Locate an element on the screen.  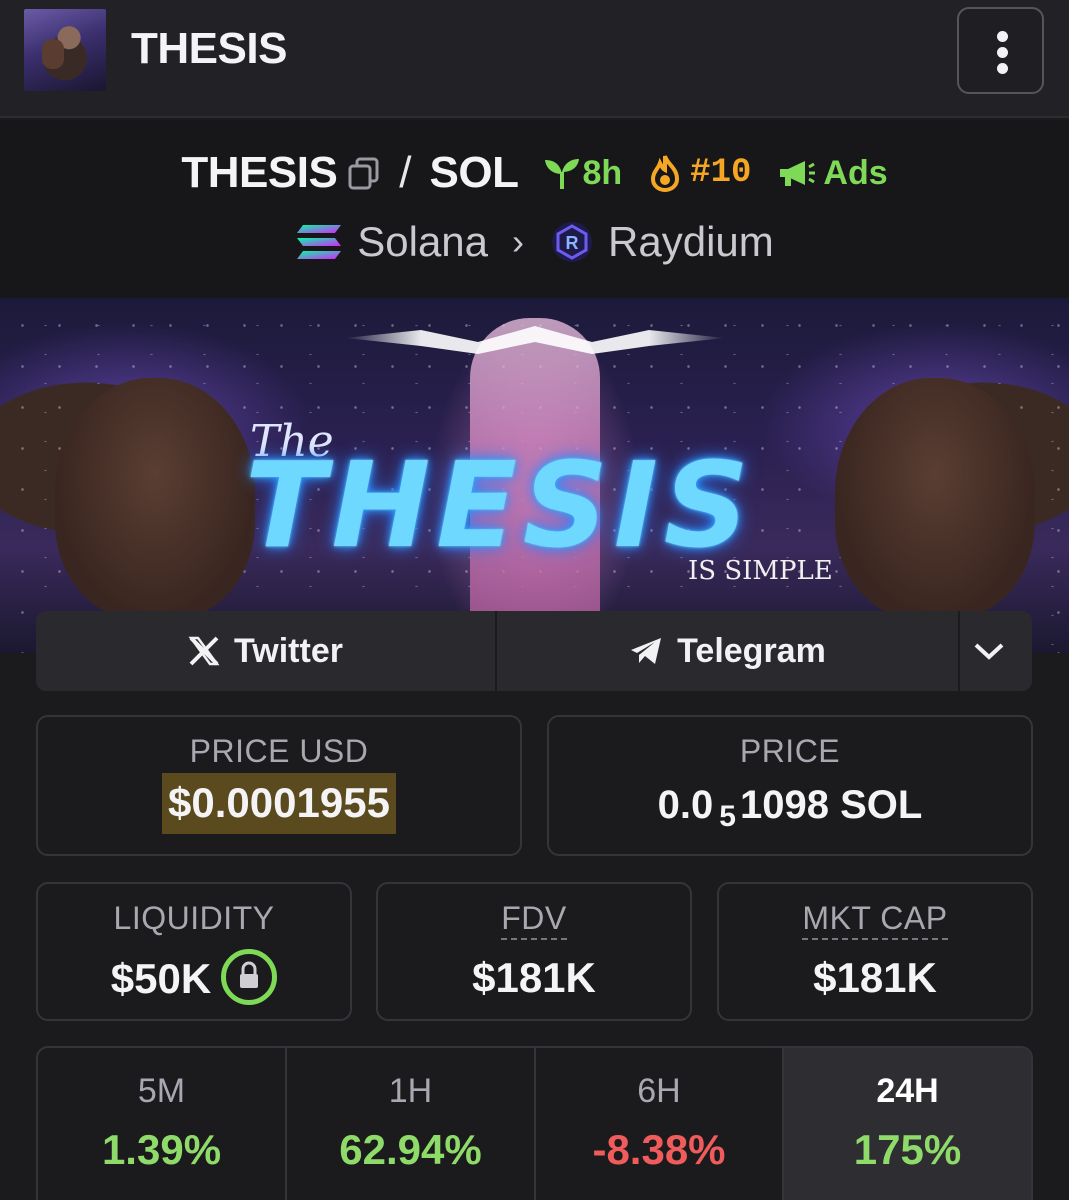
chain-link: Solana is located at coordinates (422, 242).